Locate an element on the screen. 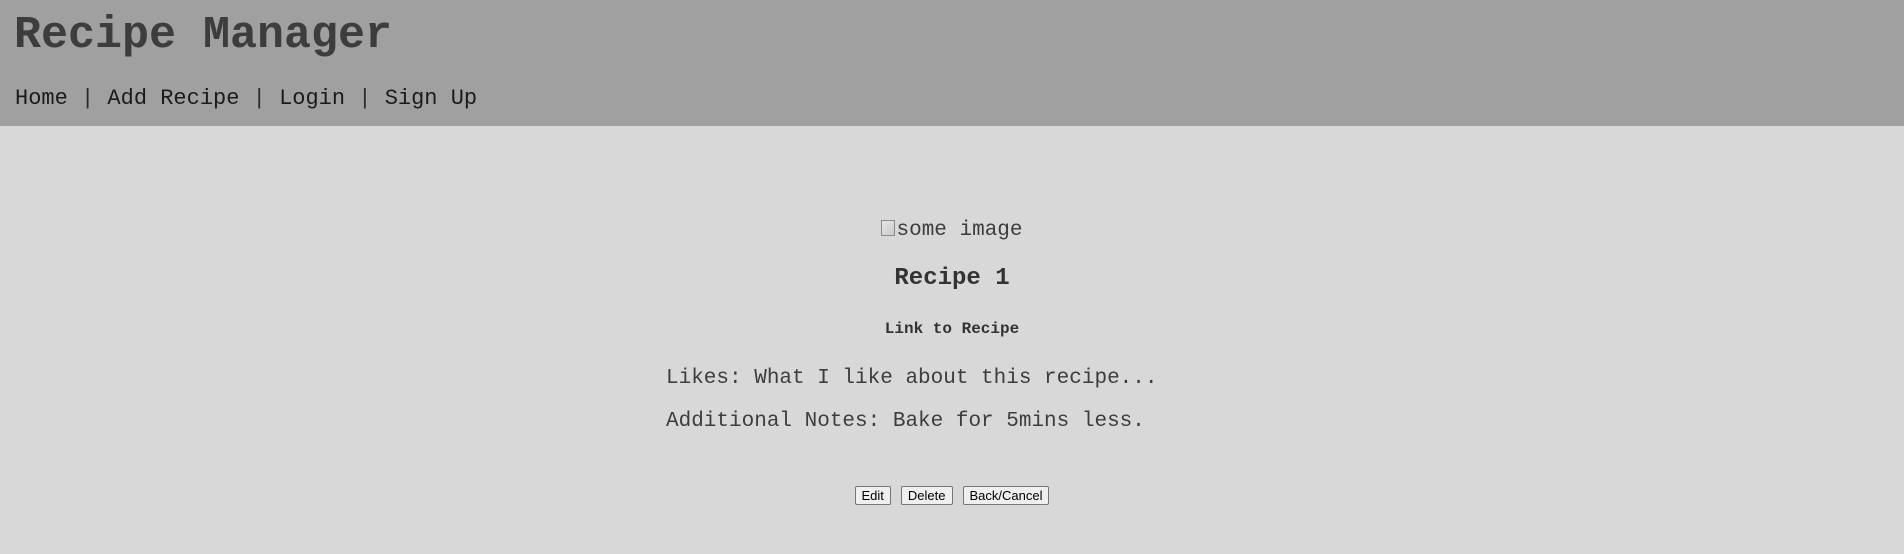  nav-sign-up-link: Sign Up is located at coordinates (431, 98).